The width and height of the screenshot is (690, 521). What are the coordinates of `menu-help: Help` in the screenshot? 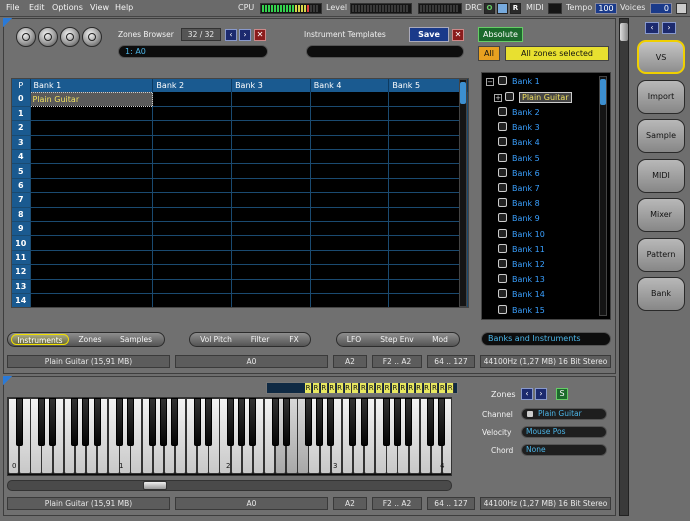 It's located at (124, 7).